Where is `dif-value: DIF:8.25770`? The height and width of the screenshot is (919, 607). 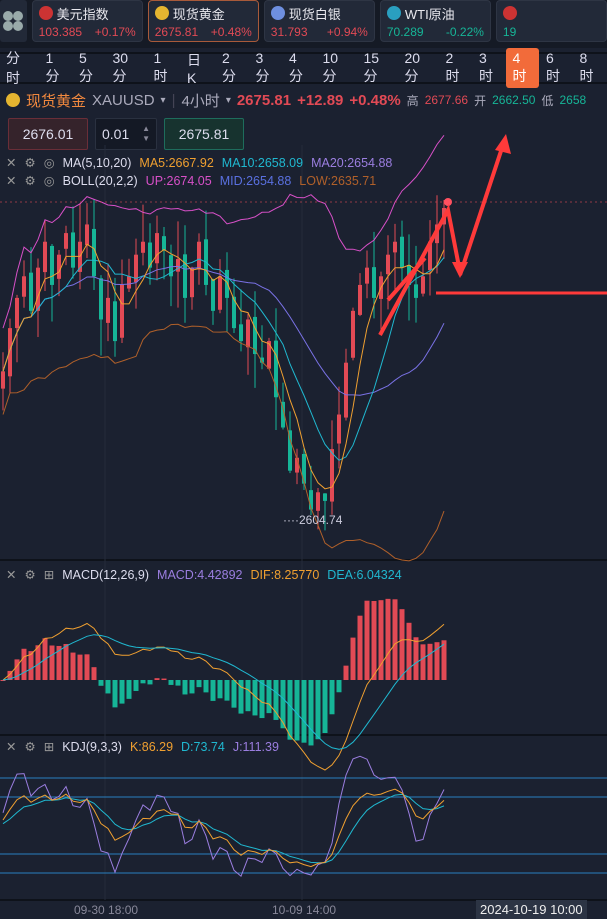
dif-value: DIF:8.25770 is located at coordinates (285, 574).